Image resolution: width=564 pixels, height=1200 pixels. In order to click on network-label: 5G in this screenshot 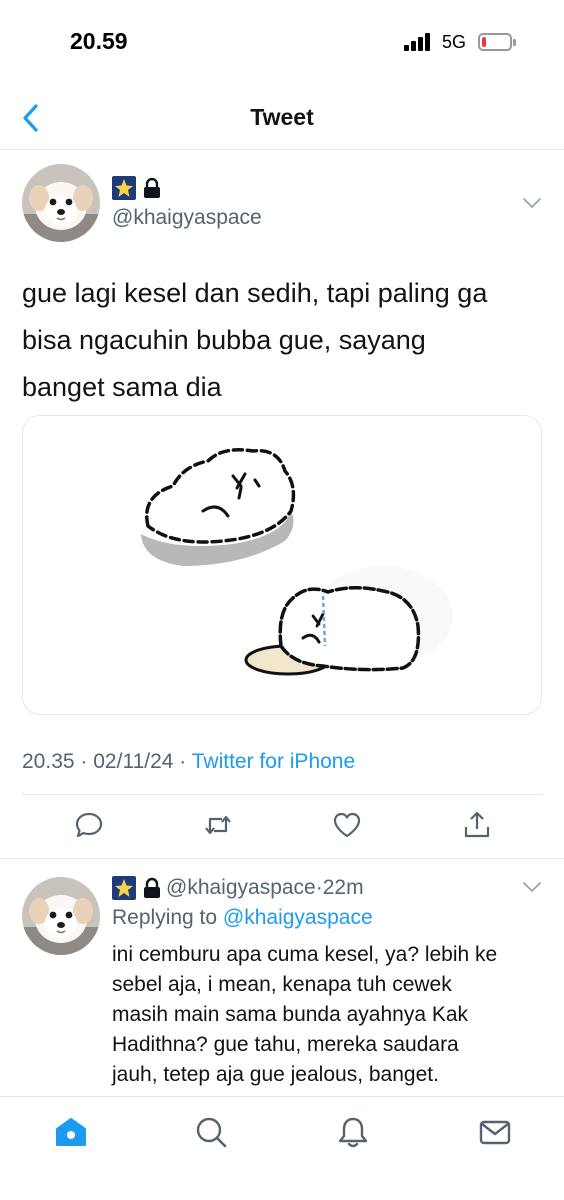, I will do `click(454, 42)`.